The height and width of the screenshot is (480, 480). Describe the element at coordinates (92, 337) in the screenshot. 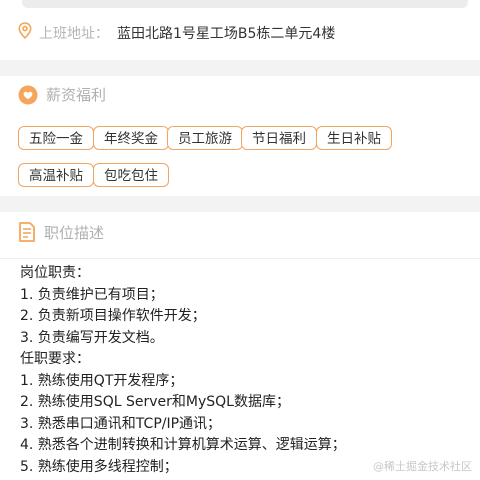

I see `description-line: 3. 负责编写开发文档。` at that location.